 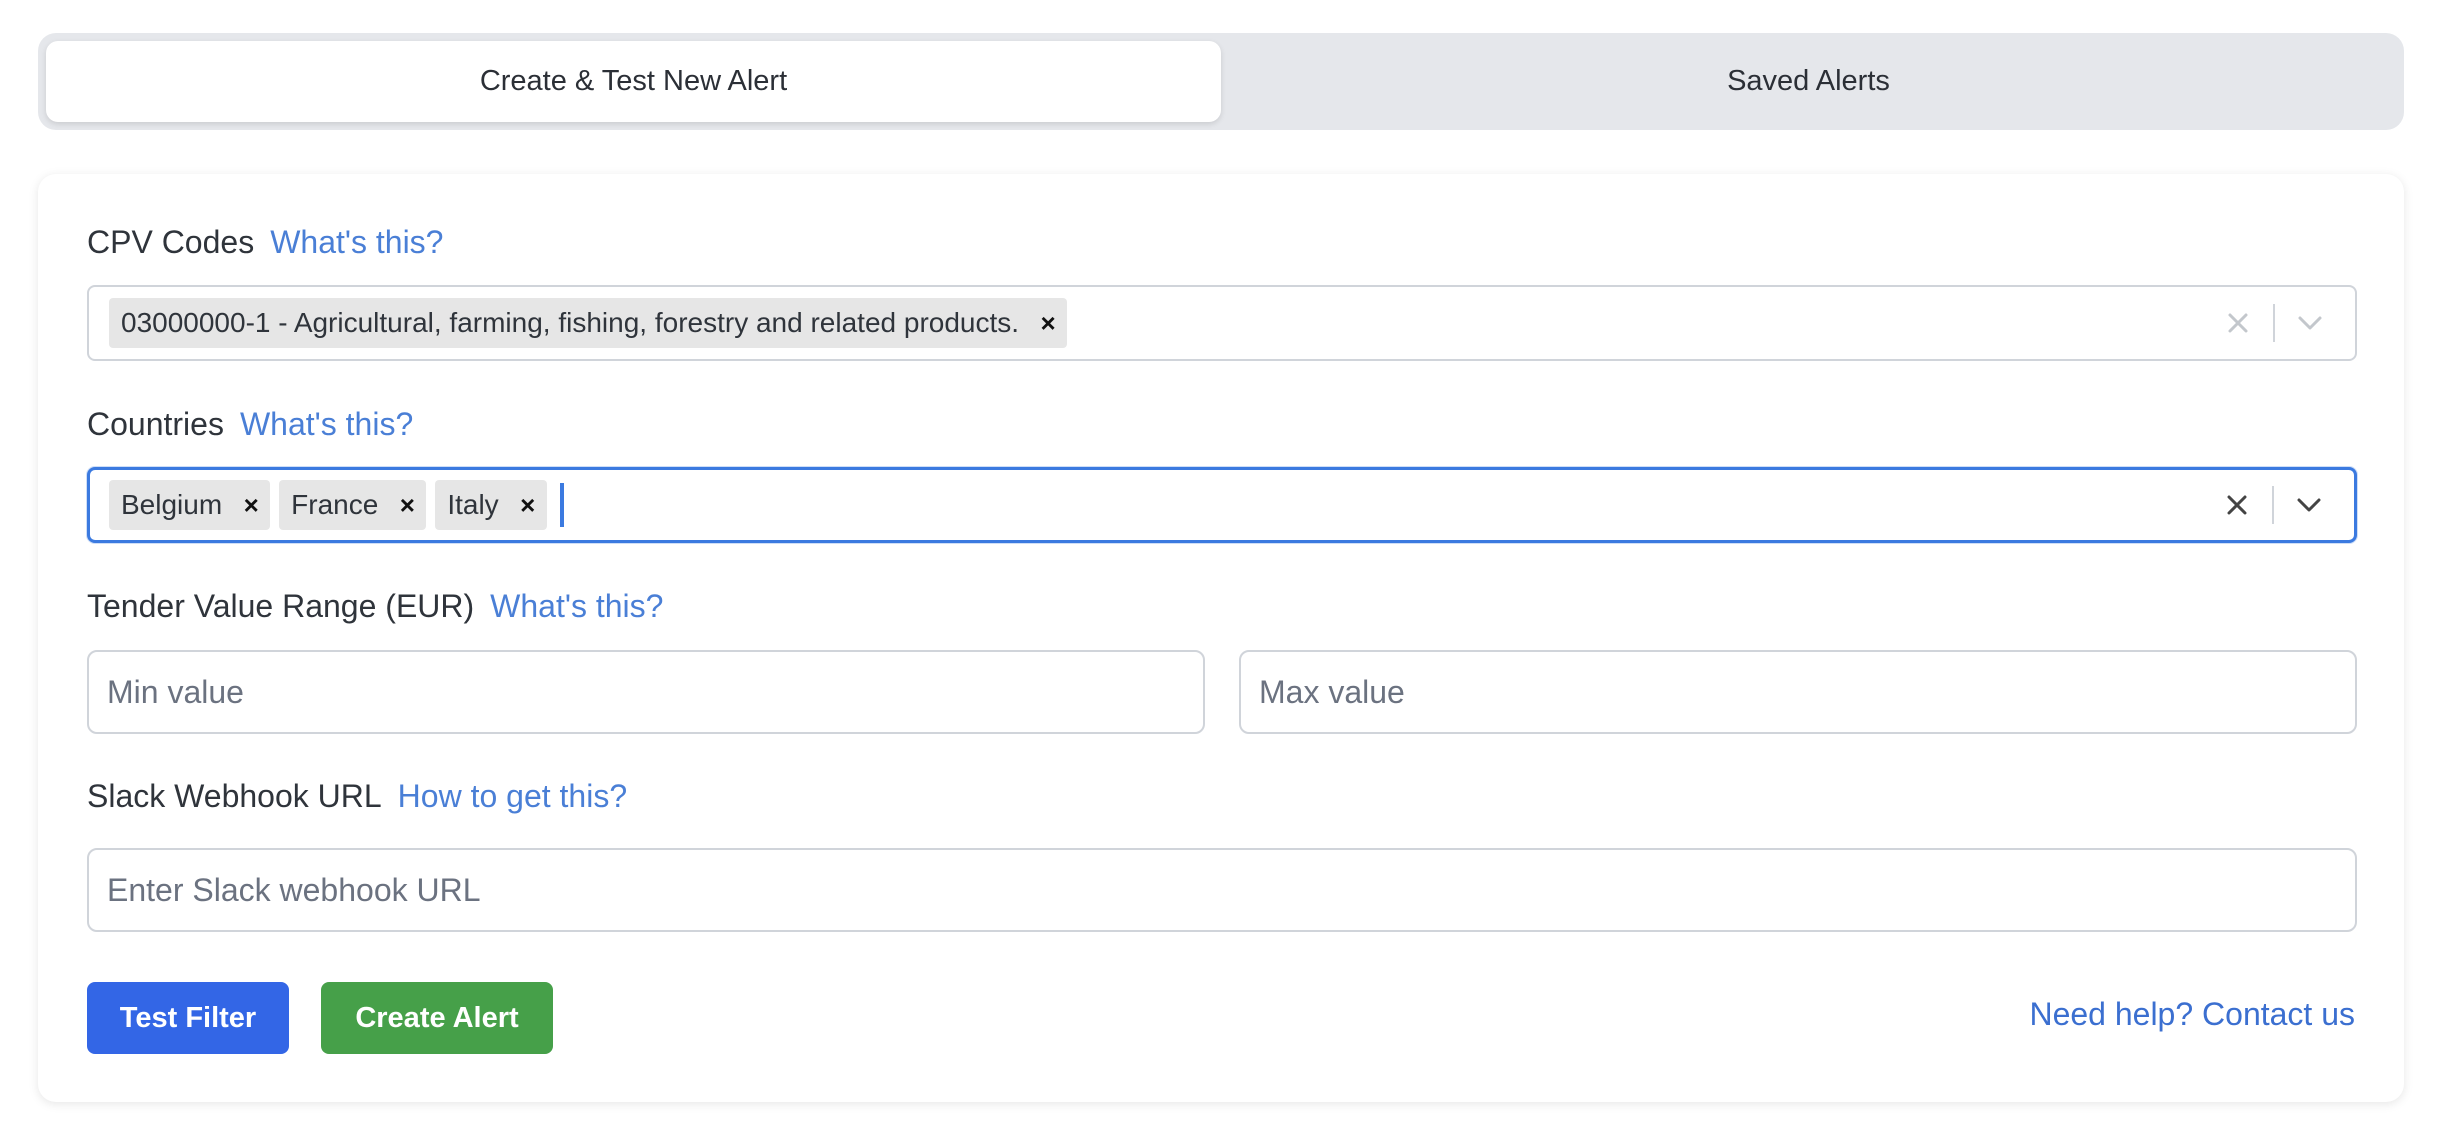 What do you see at coordinates (188, 1018) in the screenshot?
I see `test-filter-button: Test Filter` at bounding box center [188, 1018].